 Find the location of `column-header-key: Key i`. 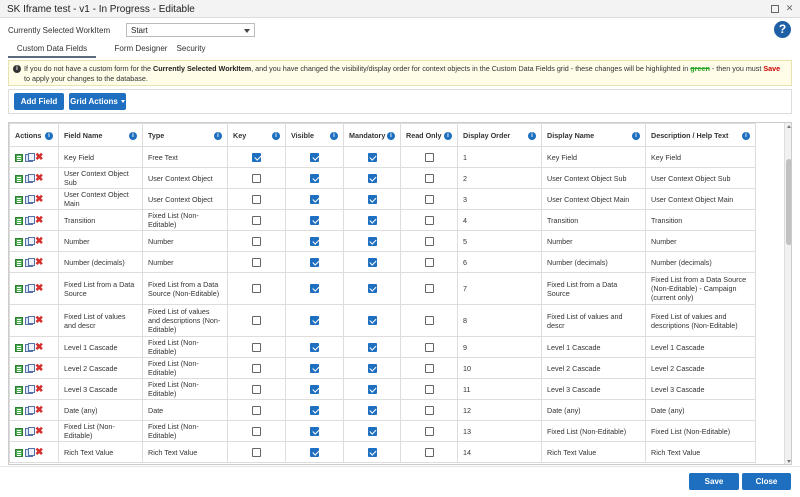

column-header-key: Key i is located at coordinates (256, 135).